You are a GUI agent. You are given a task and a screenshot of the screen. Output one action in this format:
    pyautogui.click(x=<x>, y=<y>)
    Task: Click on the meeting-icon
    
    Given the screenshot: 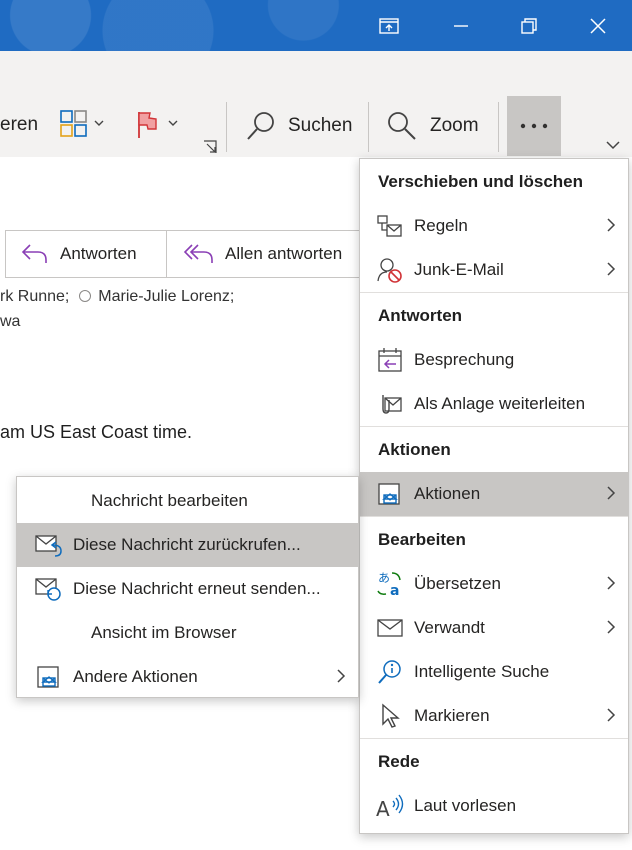 What is the action you would take?
    pyautogui.click(x=390, y=360)
    